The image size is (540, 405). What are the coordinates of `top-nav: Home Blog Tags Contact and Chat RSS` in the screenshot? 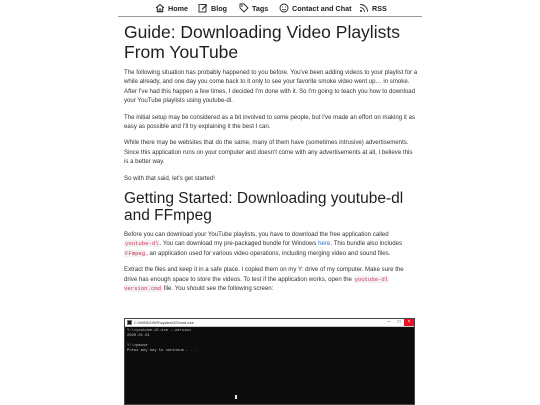 It's located at (270, 8).